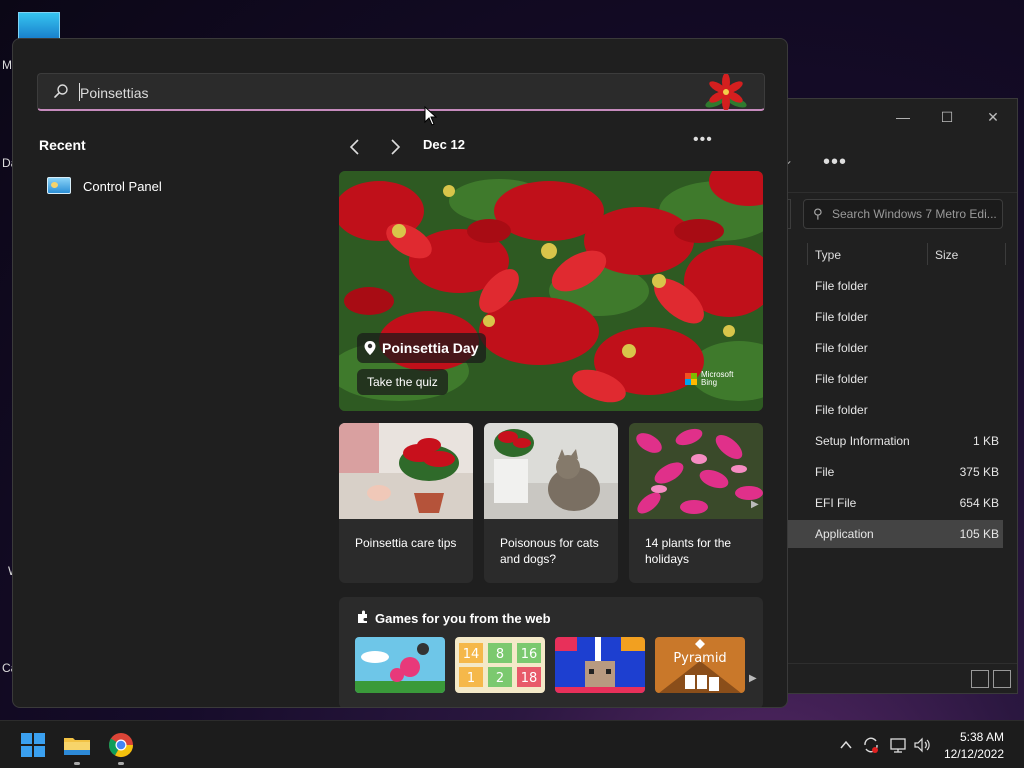 This screenshot has width=1024, height=768. What do you see at coordinates (974, 754) in the screenshot?
I see `clock-date: 12/12/2022` at bounding box center [974, 754].